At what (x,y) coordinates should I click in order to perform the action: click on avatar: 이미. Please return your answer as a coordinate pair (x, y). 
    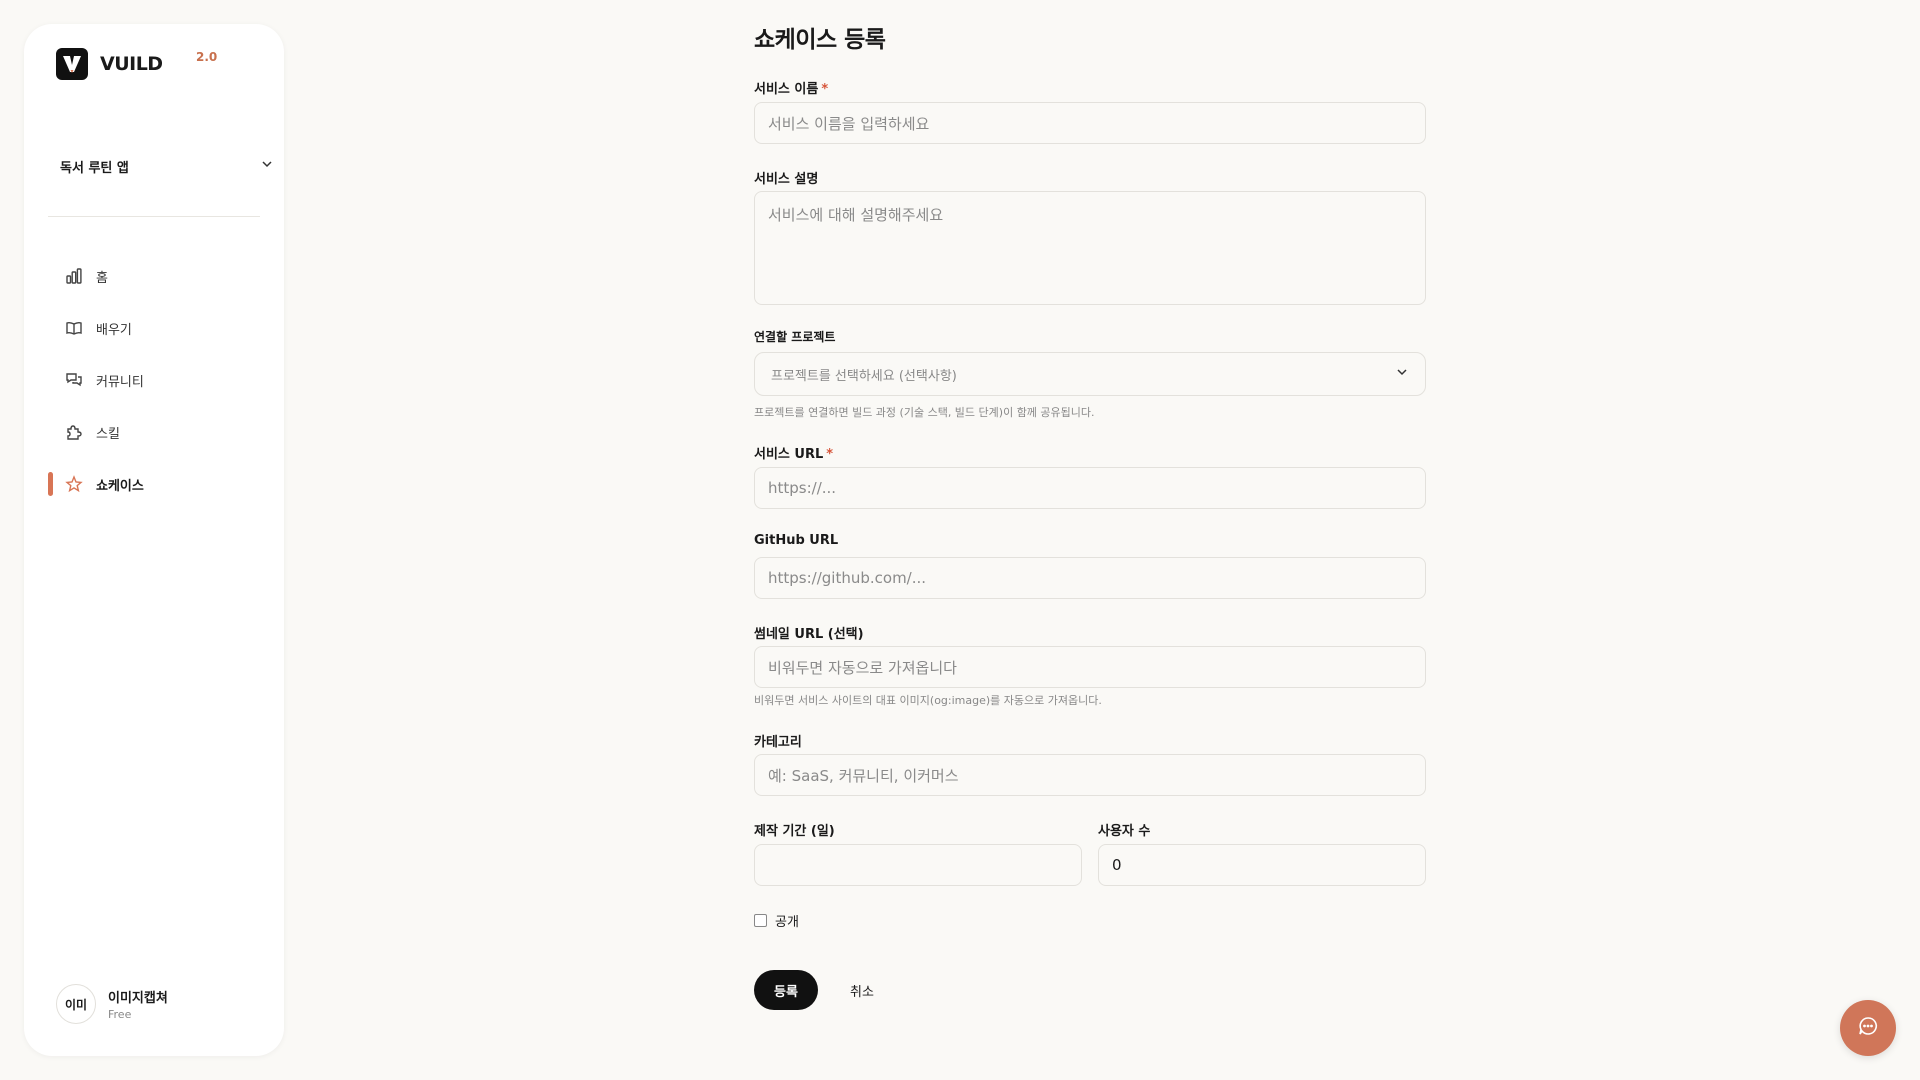
    Looking at the image, I should click on (76, 1004).